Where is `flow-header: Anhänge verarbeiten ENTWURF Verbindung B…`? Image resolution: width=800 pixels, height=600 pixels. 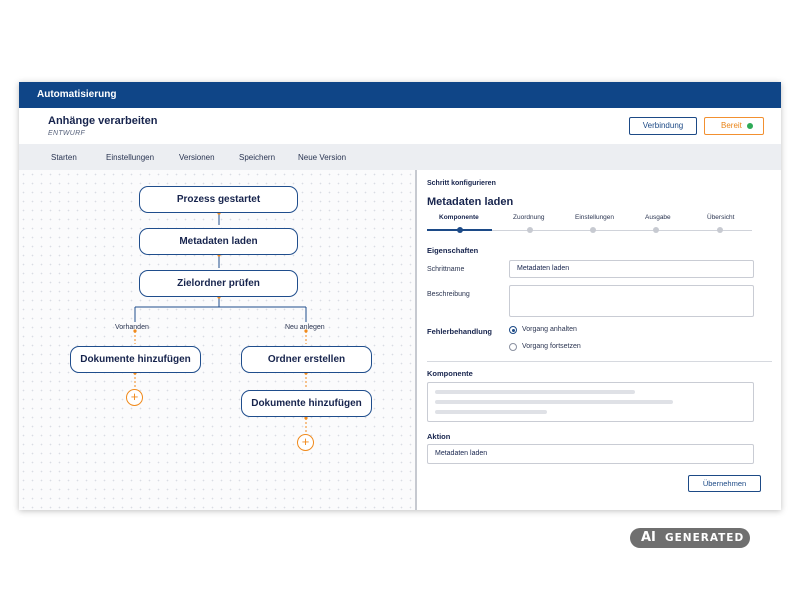 flow-header: Anhänge verarbeiten ENTWURF Verbindung B… is located at coordinates (400, 126).